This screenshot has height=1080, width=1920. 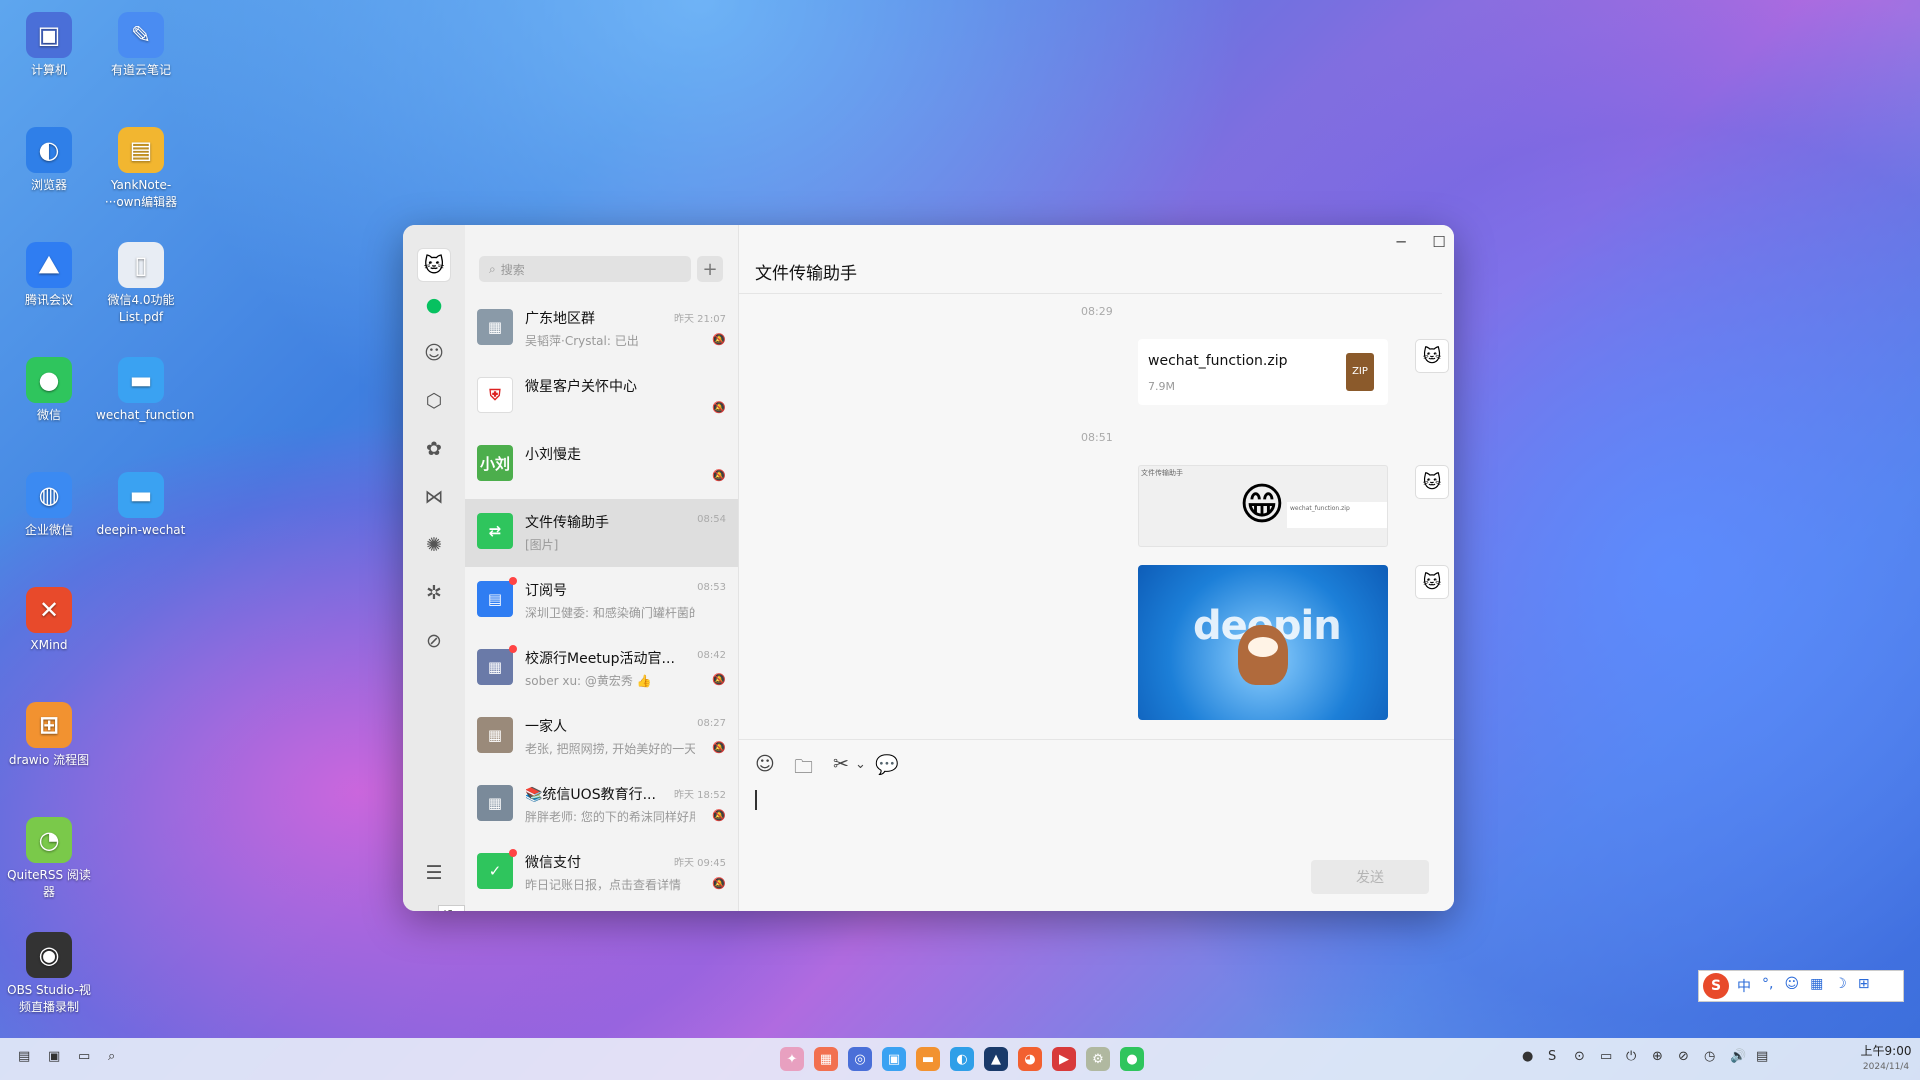 I want to click on tray-icon: ⊙, so click(x=1579, y=1056).